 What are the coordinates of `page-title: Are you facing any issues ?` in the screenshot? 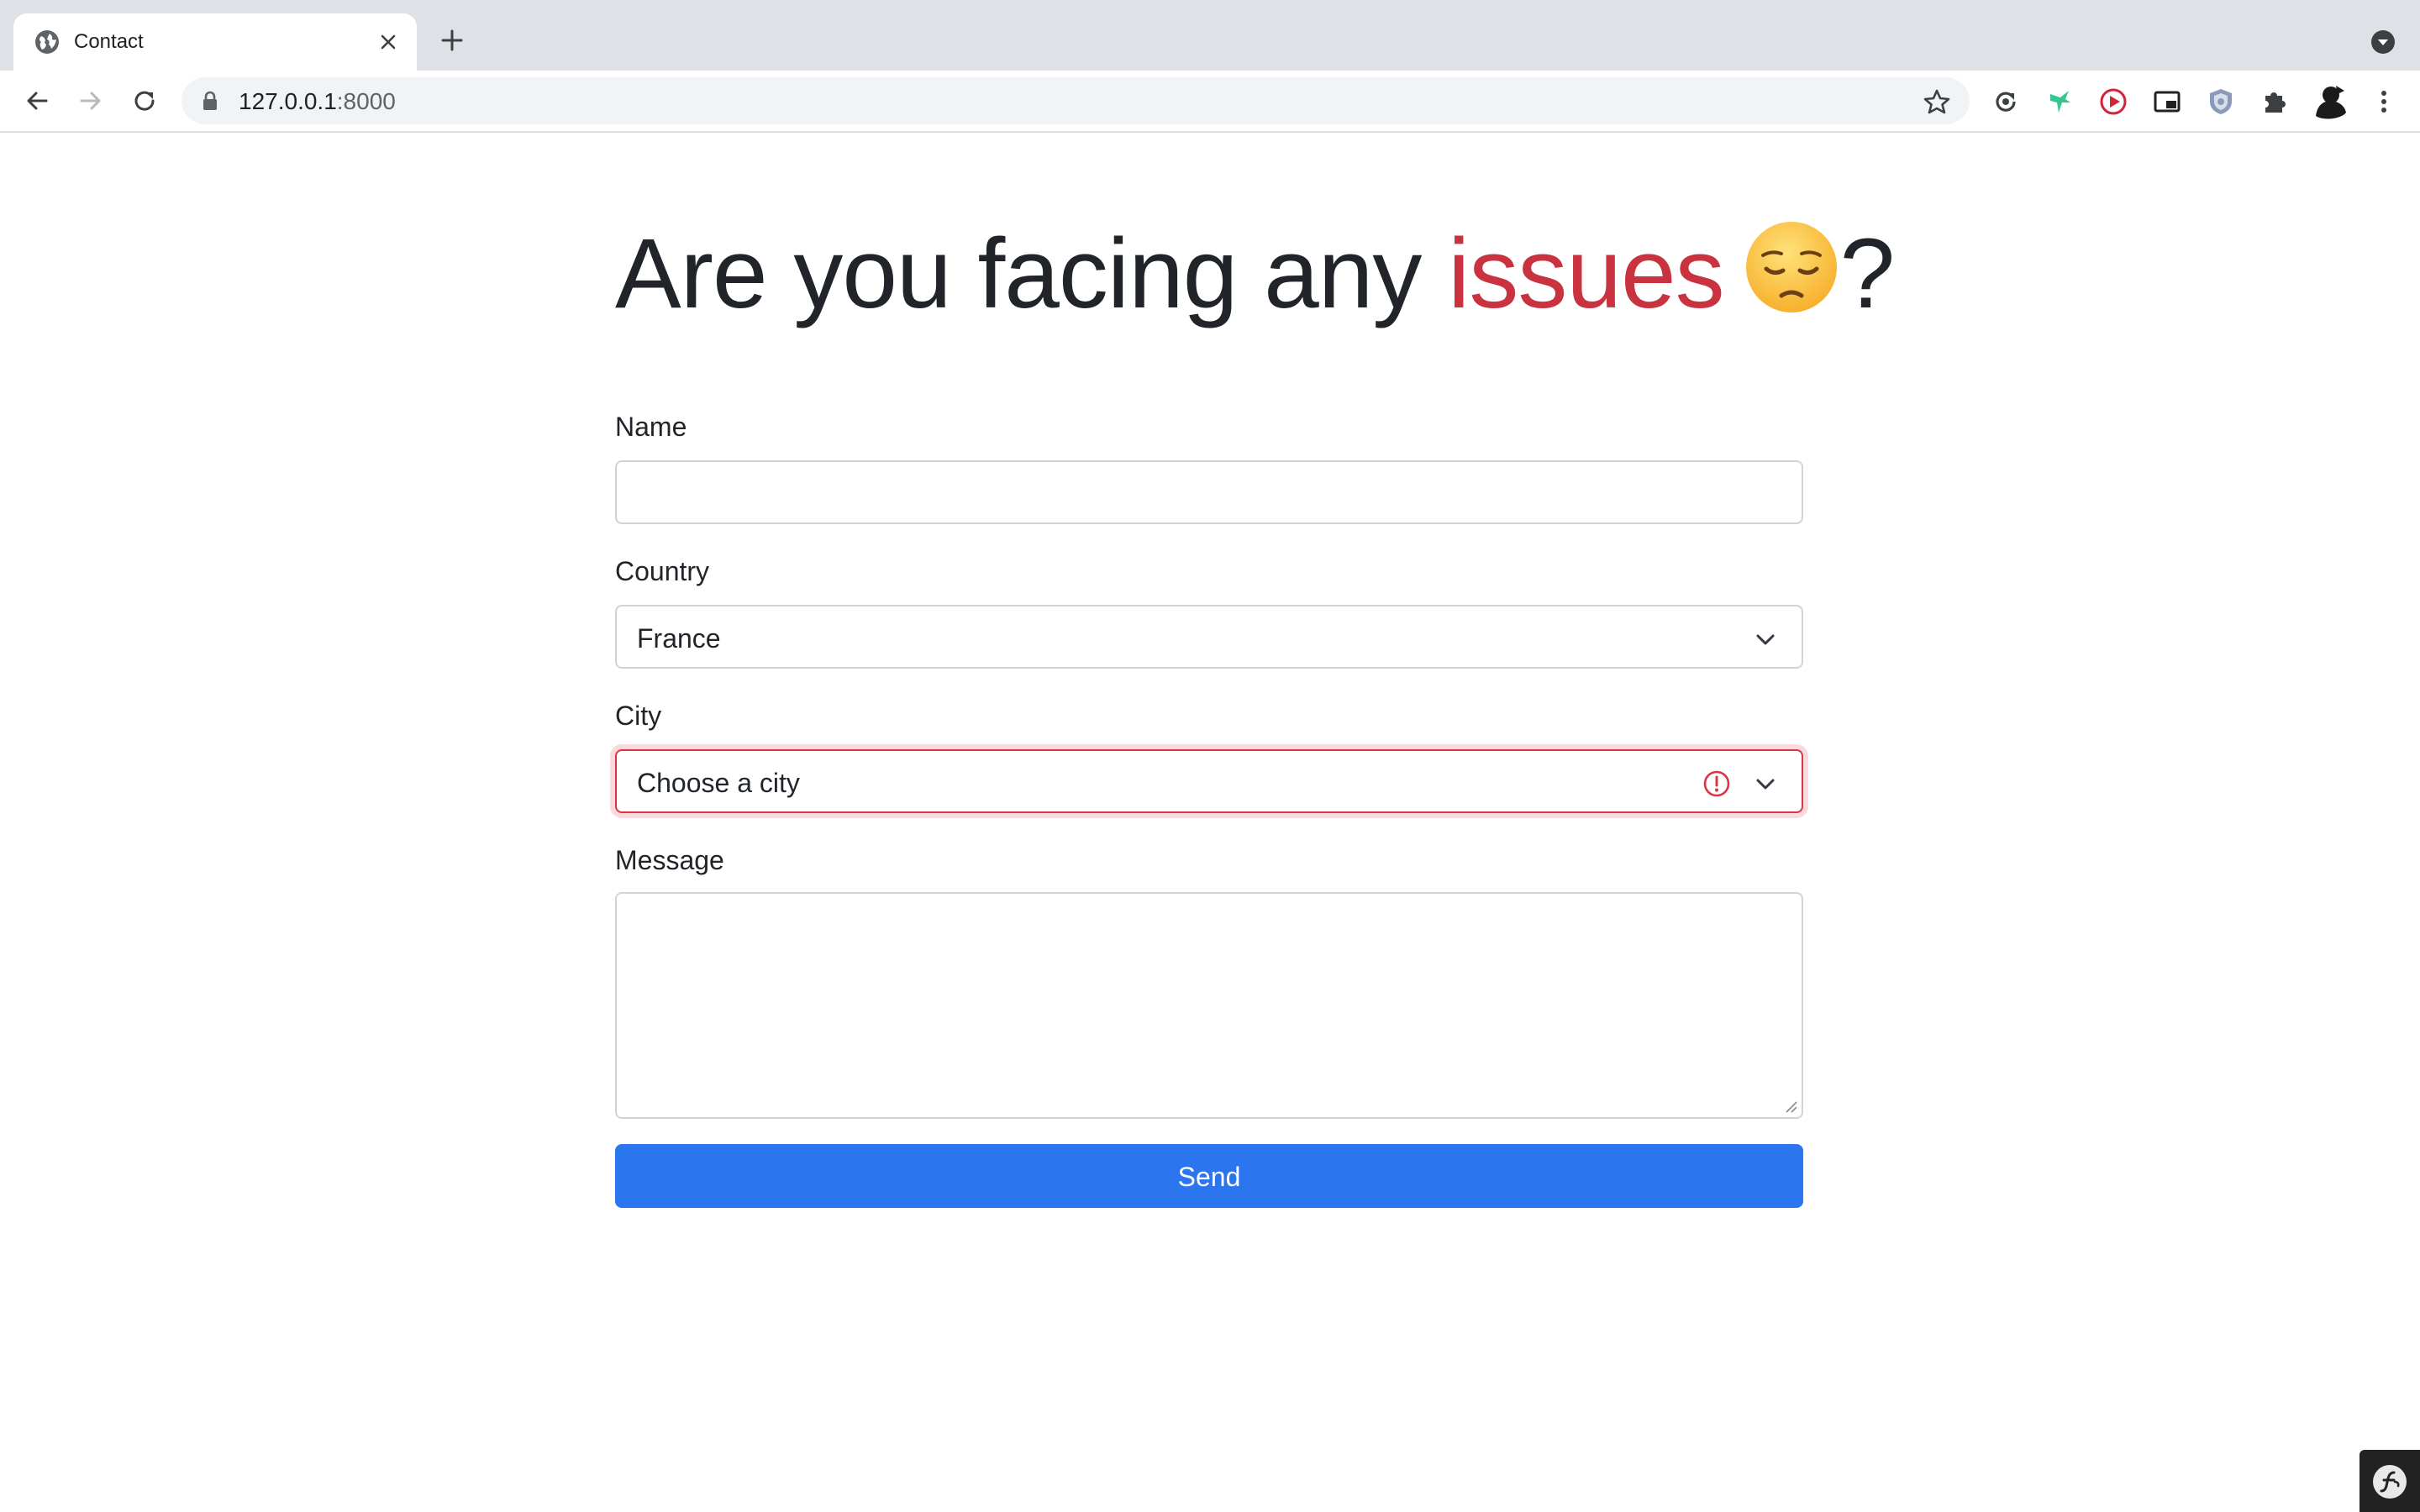 It's located at (1255, 274).